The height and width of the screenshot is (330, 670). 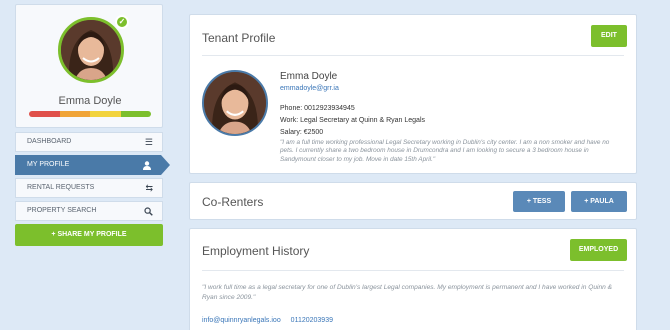 What do you see at coordinates (233, 202) in the screenshot?
I see `panel-title: Co-Renters` at bounding box center [233, 202].